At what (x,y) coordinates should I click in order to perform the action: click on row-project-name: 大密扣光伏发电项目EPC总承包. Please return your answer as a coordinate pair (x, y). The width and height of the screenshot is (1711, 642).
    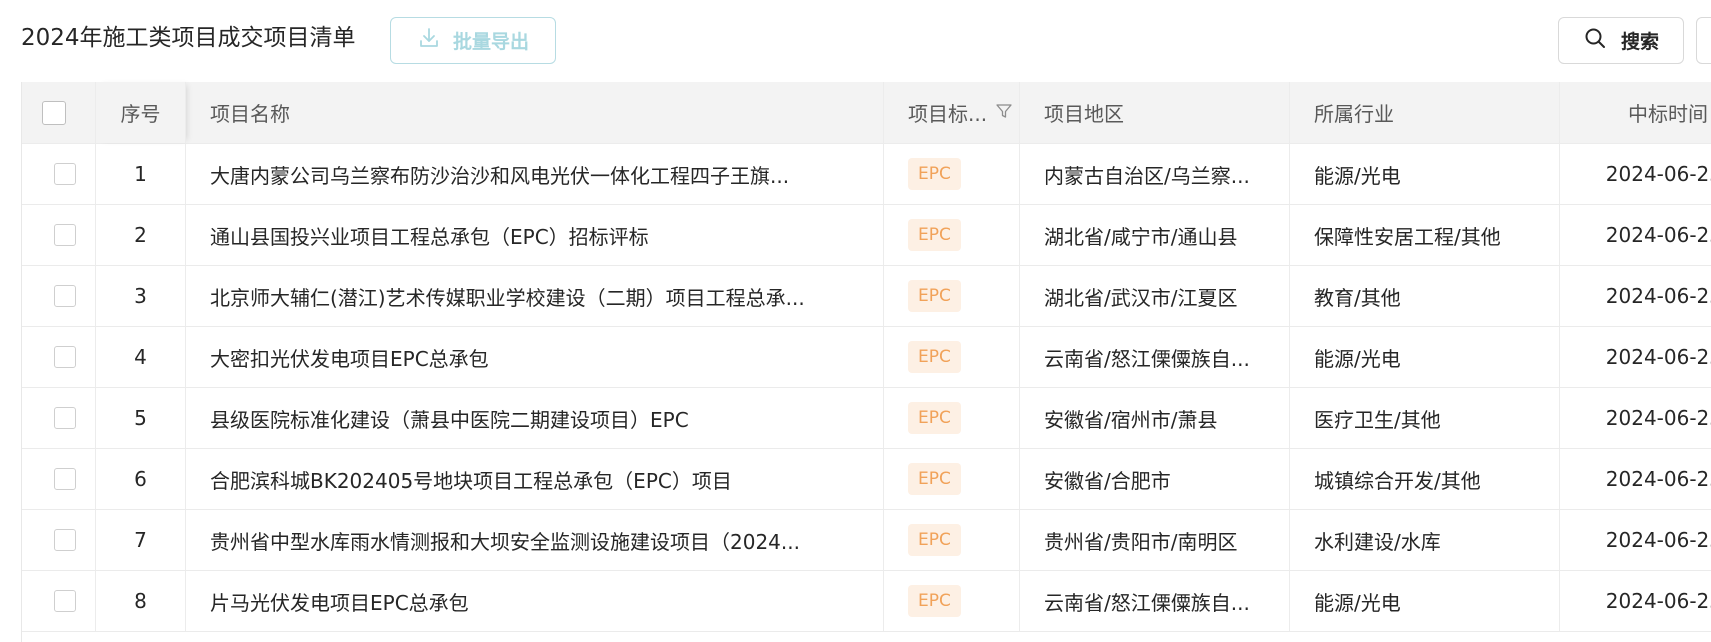
    Looking at the image, I should click on (349, 357).